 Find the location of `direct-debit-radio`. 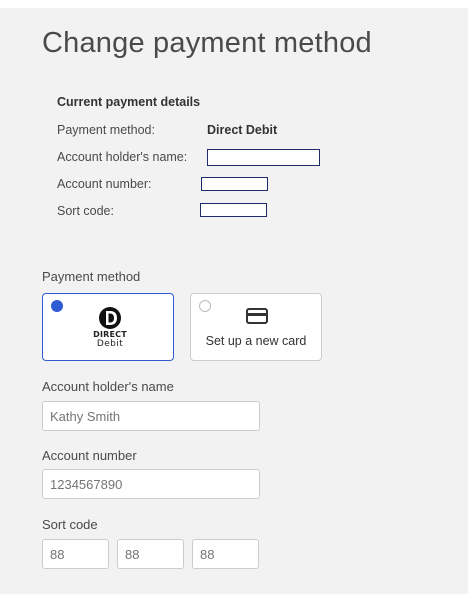

direct-debit-radio is located at coordinates (57, 306).